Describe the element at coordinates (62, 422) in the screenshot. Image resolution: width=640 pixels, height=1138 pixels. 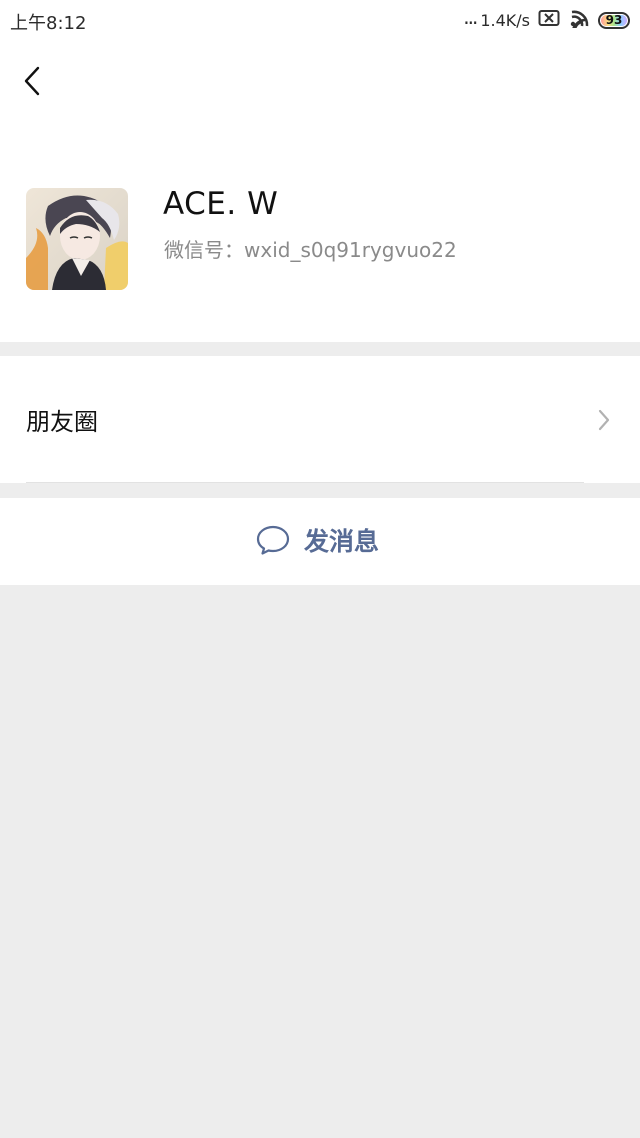
I see `moments-label: 朋友圈` at that location.